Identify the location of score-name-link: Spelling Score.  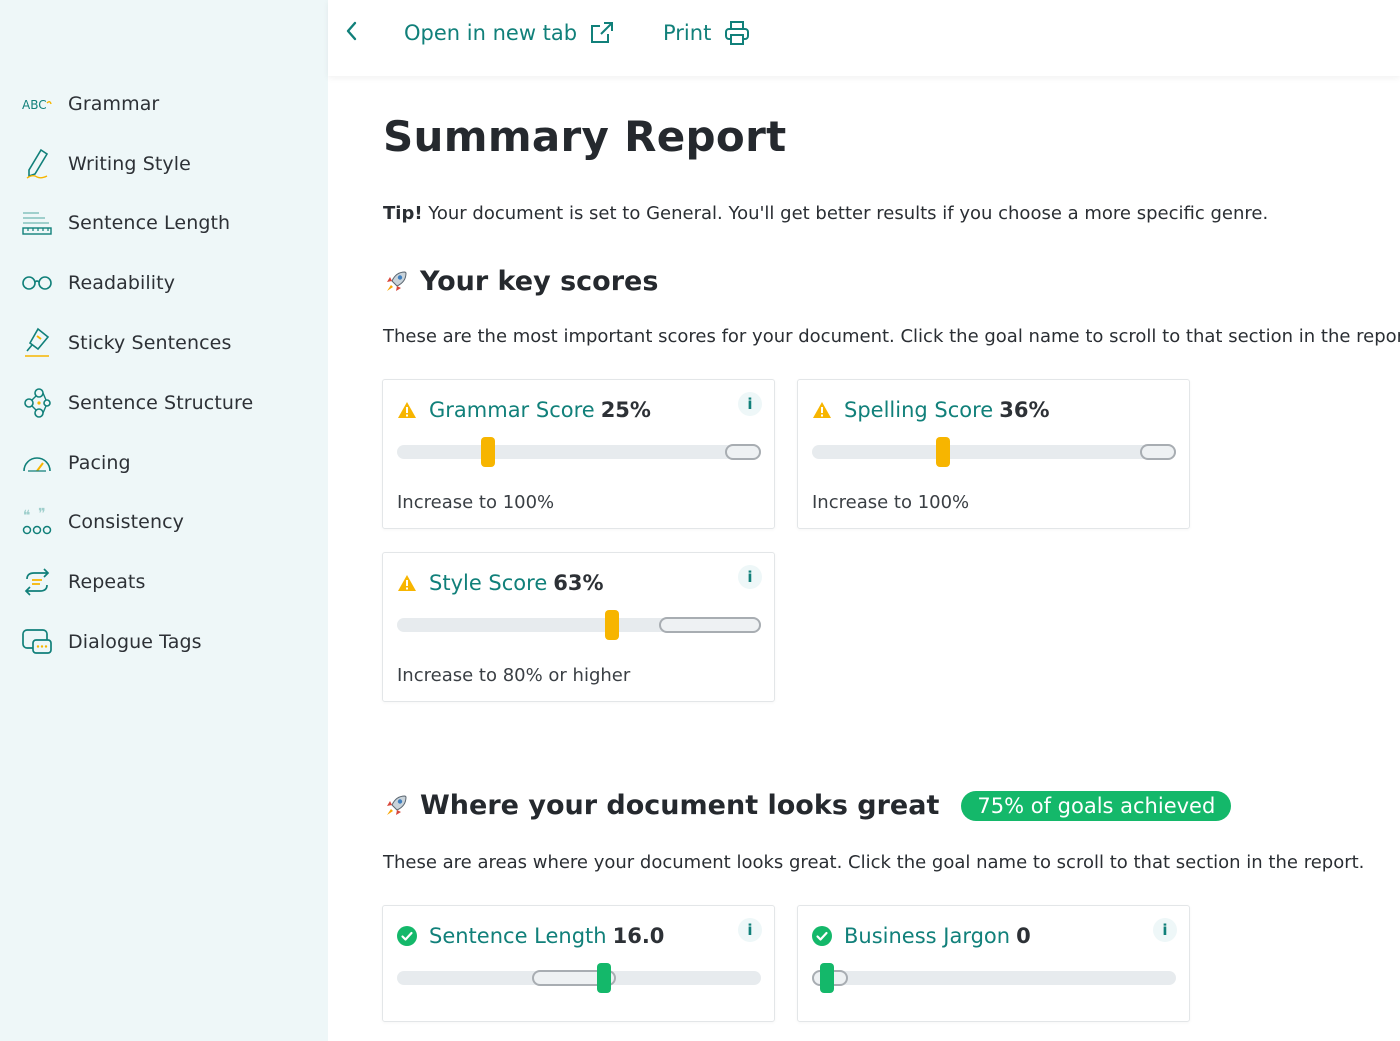
(918, 410).